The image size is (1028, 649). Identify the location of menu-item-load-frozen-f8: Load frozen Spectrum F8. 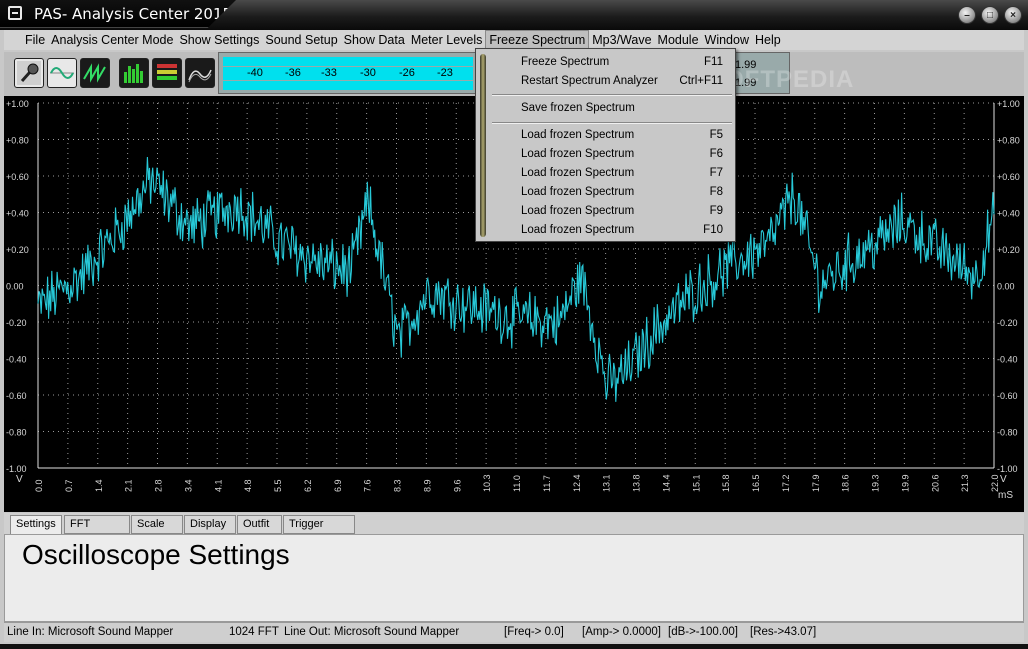
(624, 192).